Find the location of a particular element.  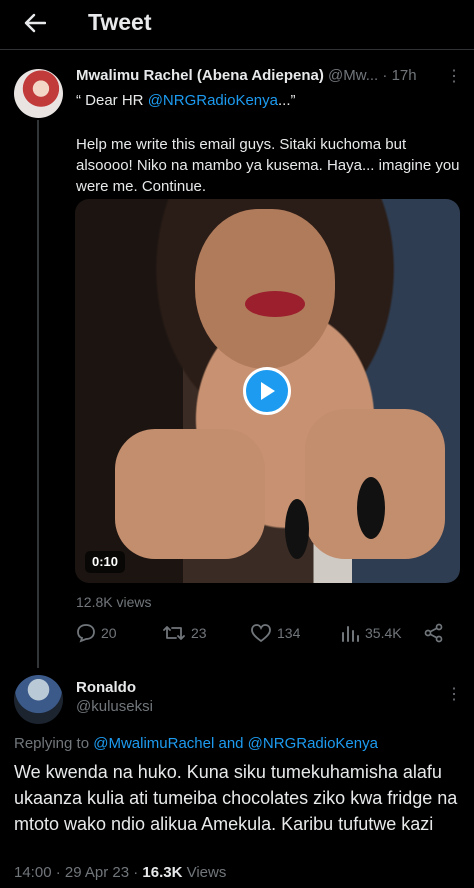

analytics-button: 35.4K is located at coordinates (371, 633).